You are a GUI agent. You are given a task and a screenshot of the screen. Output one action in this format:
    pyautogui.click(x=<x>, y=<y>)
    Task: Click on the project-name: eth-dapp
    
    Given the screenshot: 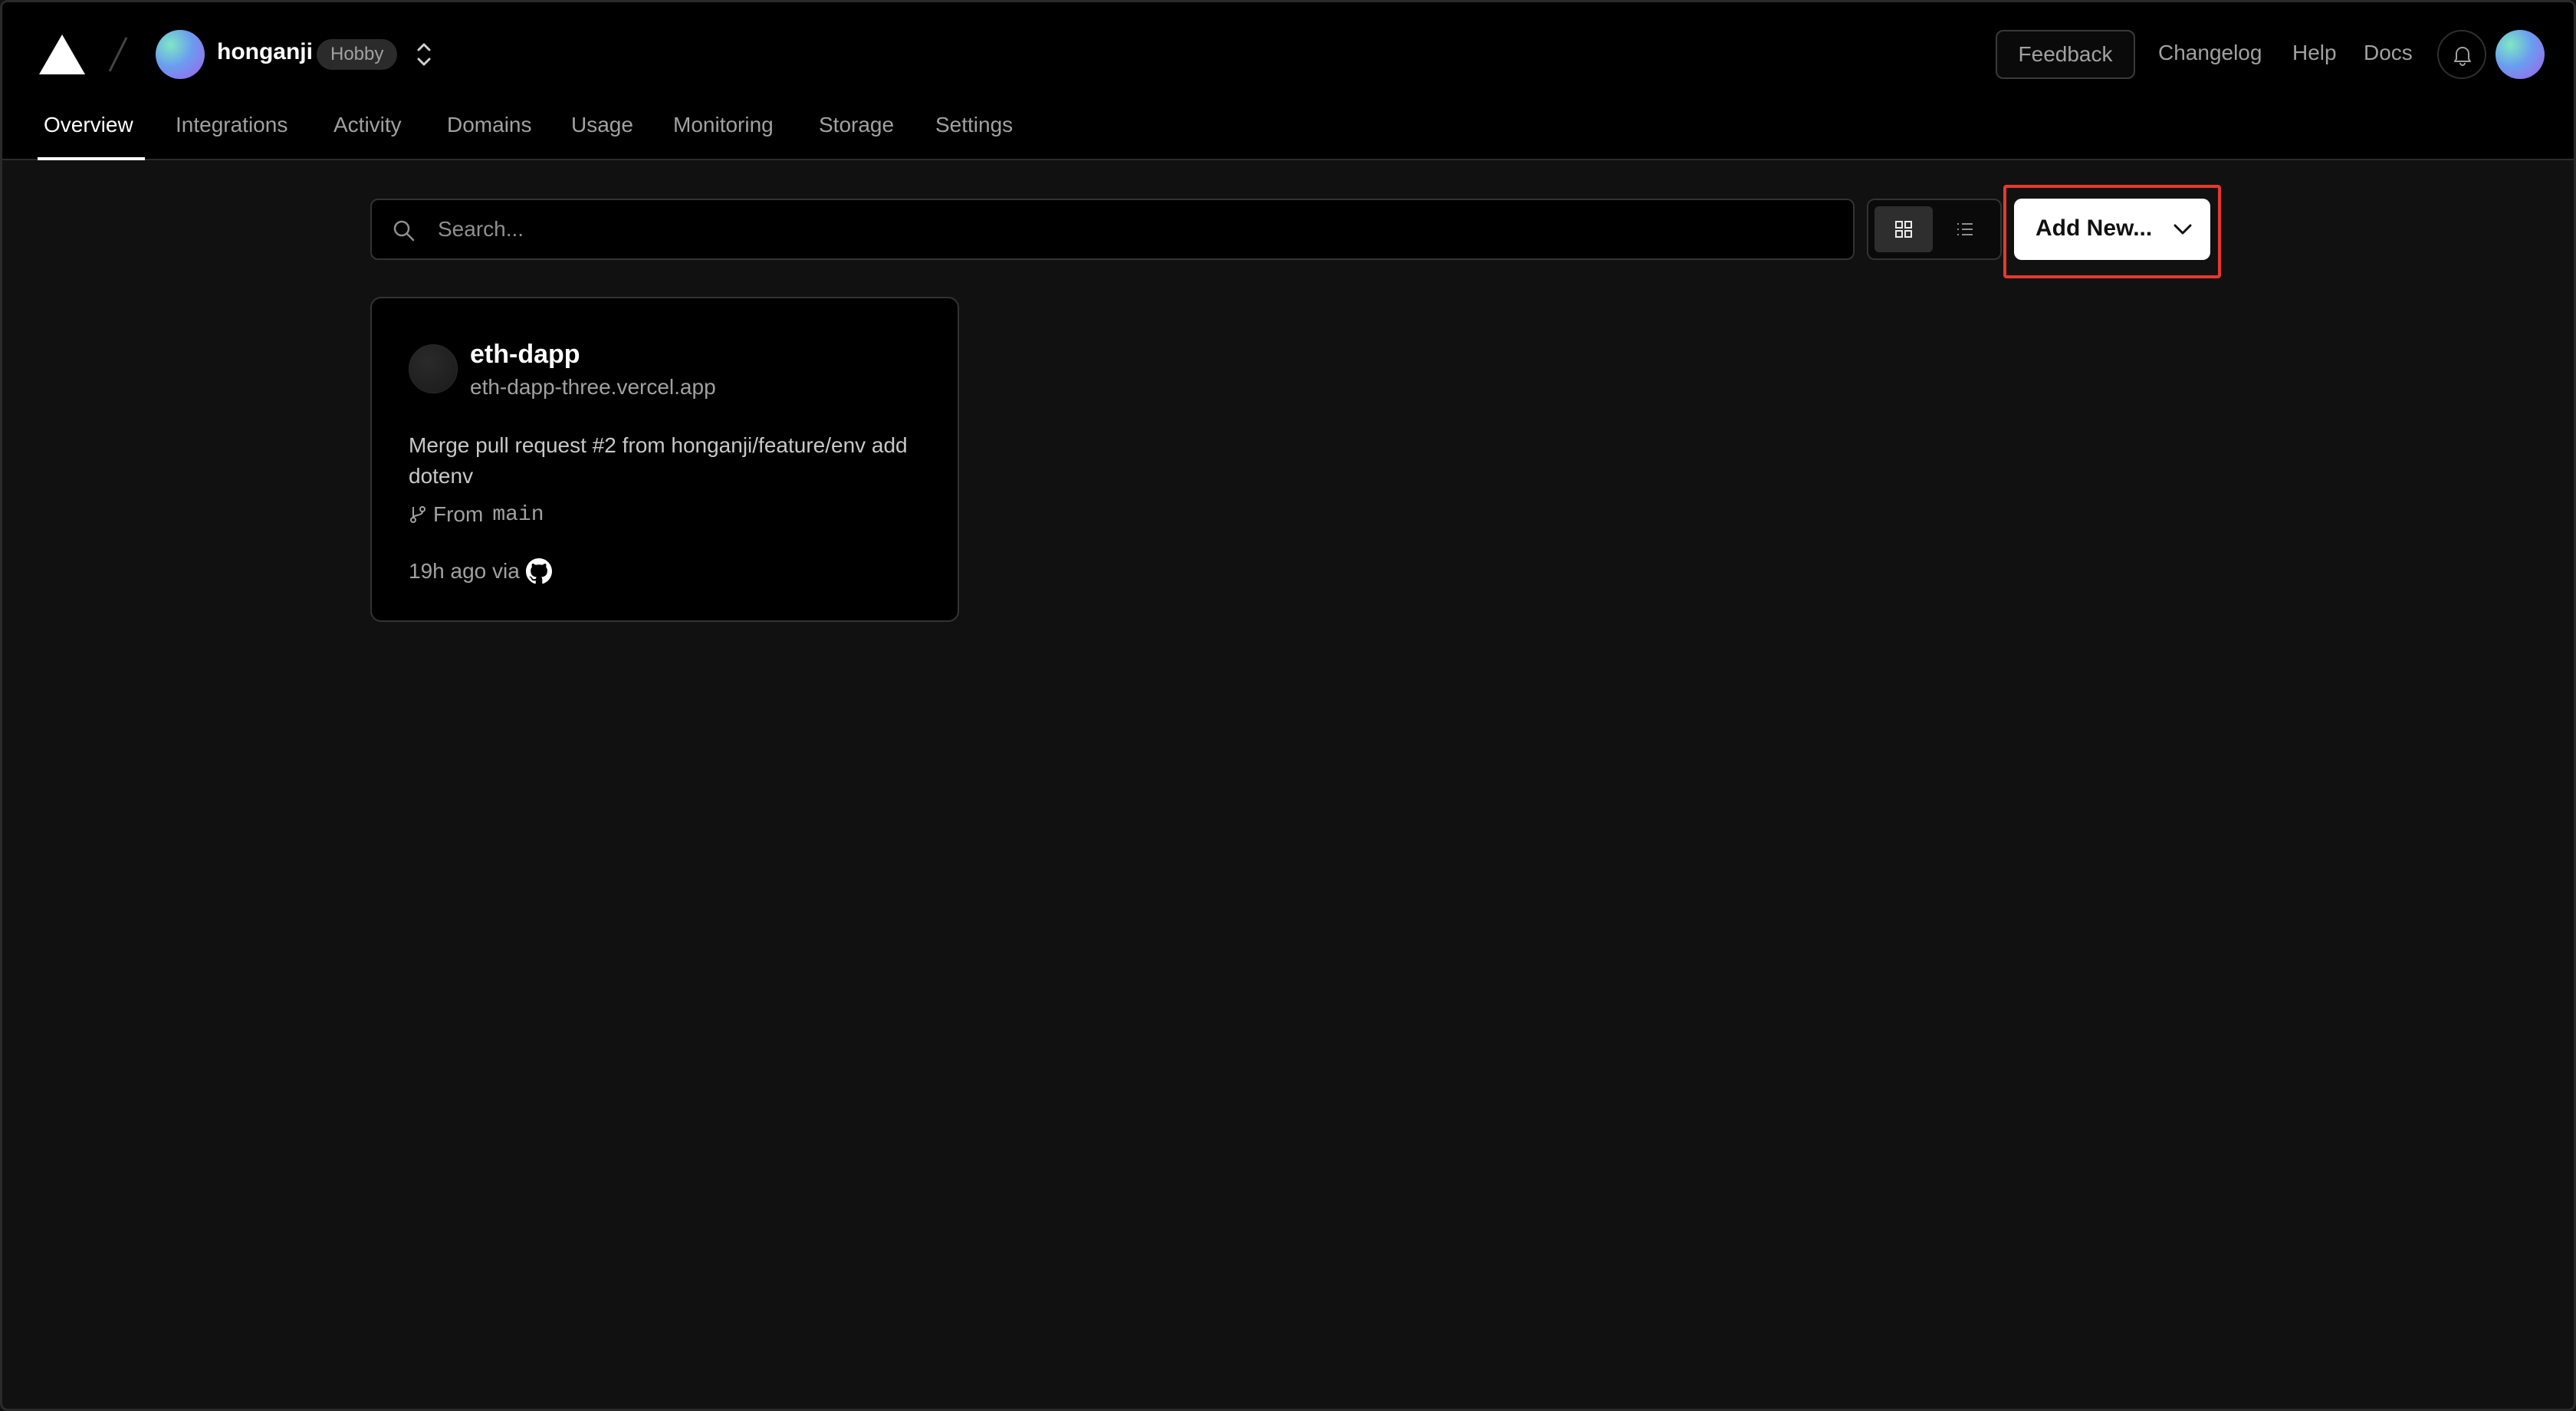 What is the action you would take?
    pyautogui.click(x=525, y=355)
    